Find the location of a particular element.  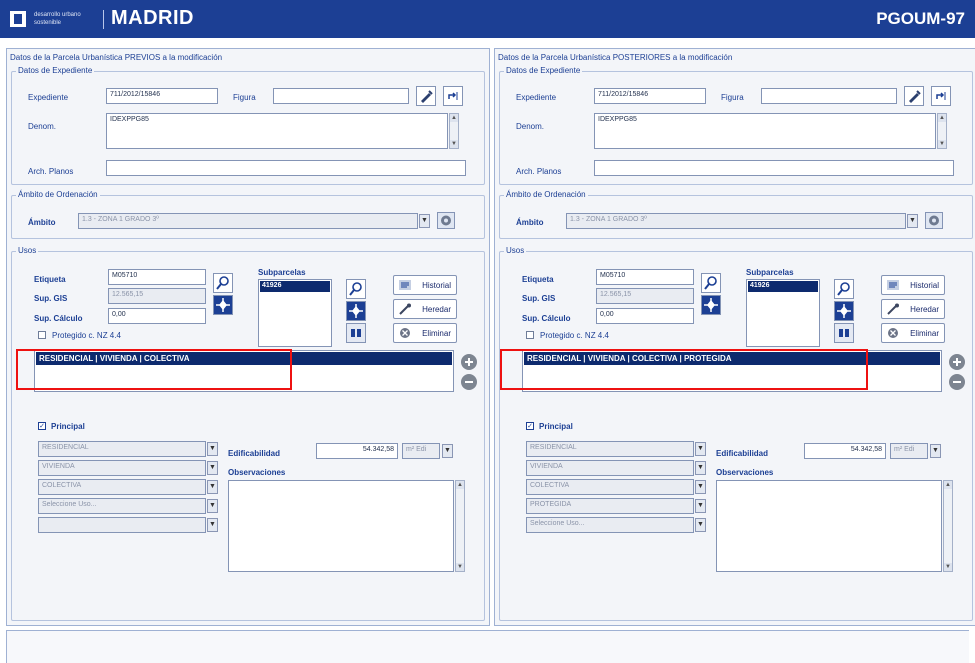

protegido-label: Protegido c. NZ 4.4 is located at coordinates (86, 335).